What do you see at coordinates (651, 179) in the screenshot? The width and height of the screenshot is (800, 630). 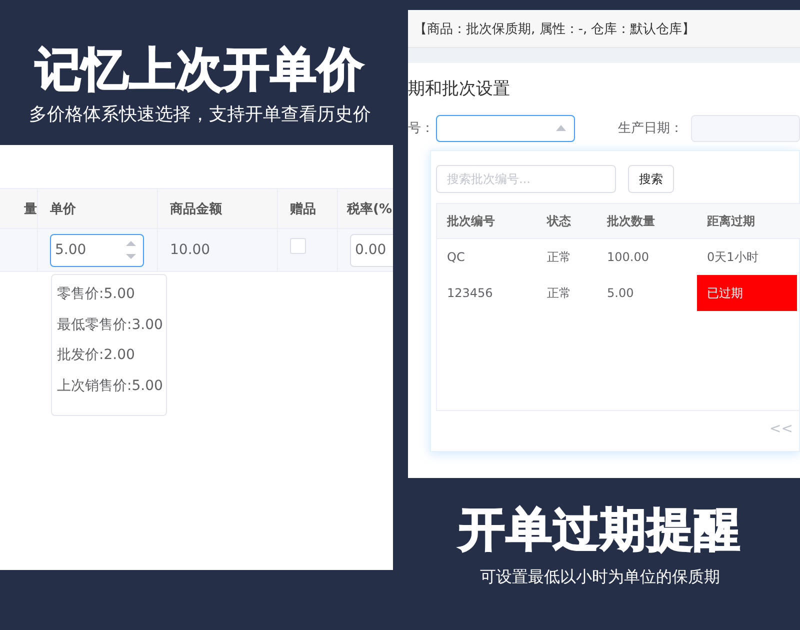 I see `search-button: 搜索` at bounding box center [651, 179].